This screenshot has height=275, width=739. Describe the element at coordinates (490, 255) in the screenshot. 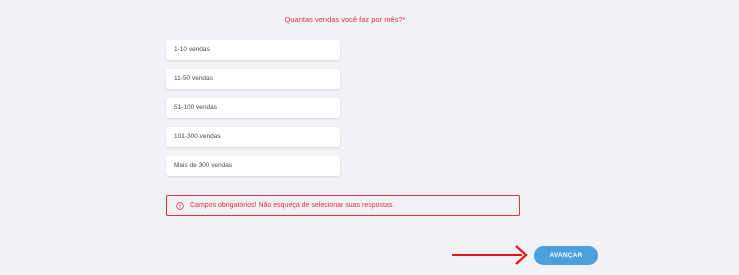

I see `red-arrow-icon` at that location.